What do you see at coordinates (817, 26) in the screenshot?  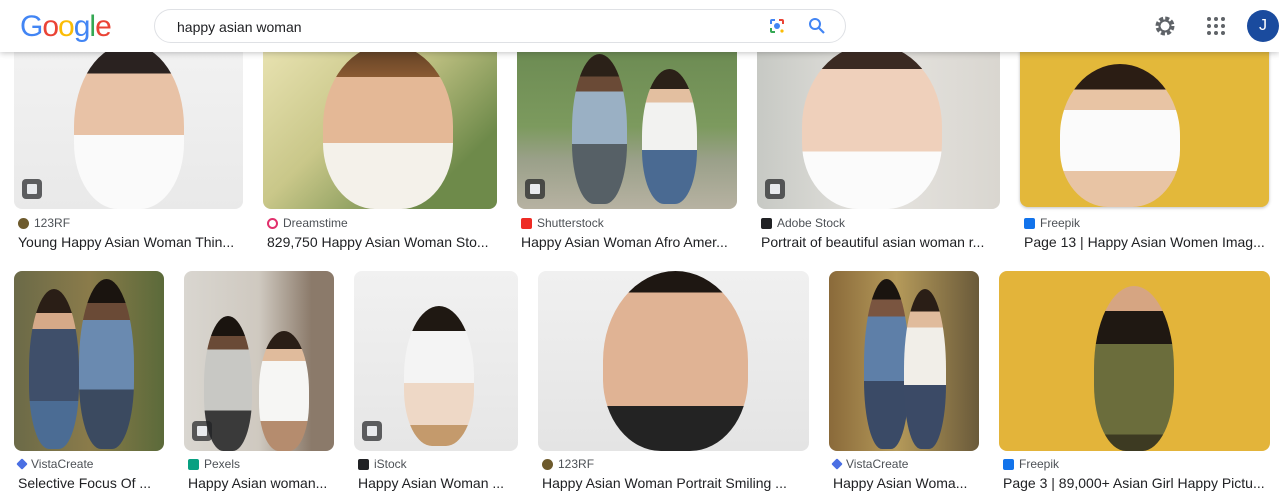 I see `search-icon` at bounding box center [817, 26].